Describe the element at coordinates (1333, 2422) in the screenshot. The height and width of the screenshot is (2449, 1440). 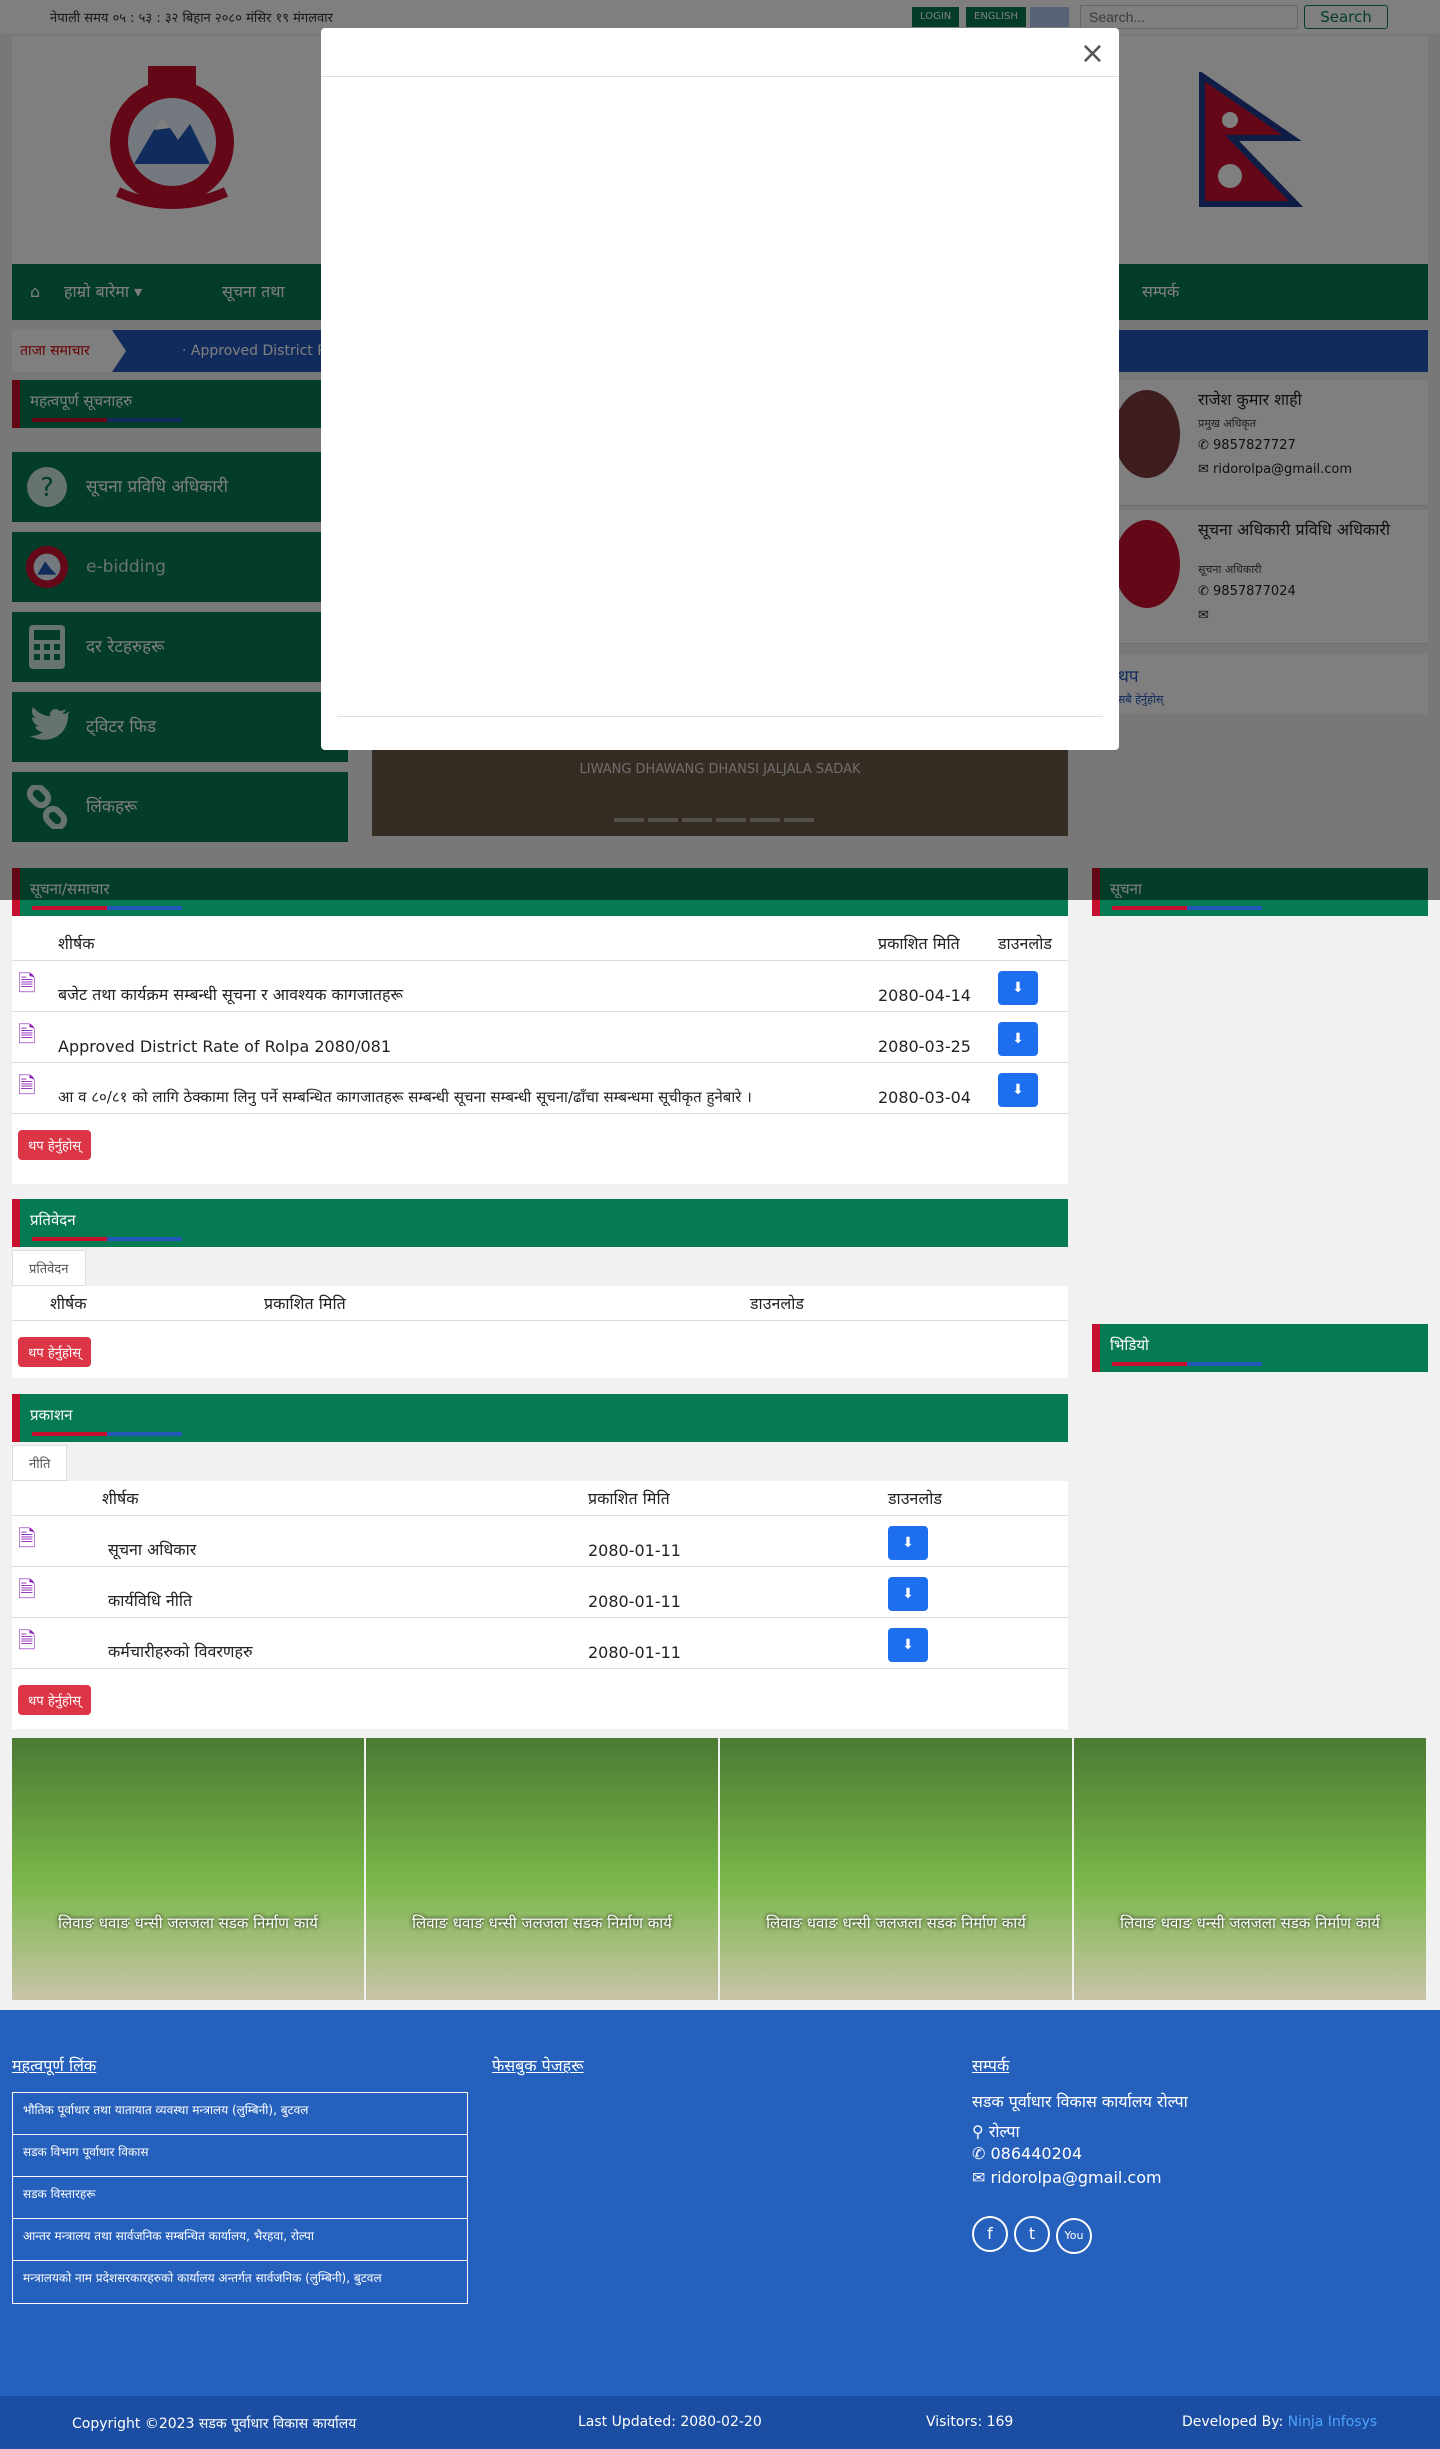
I see `developer-link: Ninja Infosys` at that location.